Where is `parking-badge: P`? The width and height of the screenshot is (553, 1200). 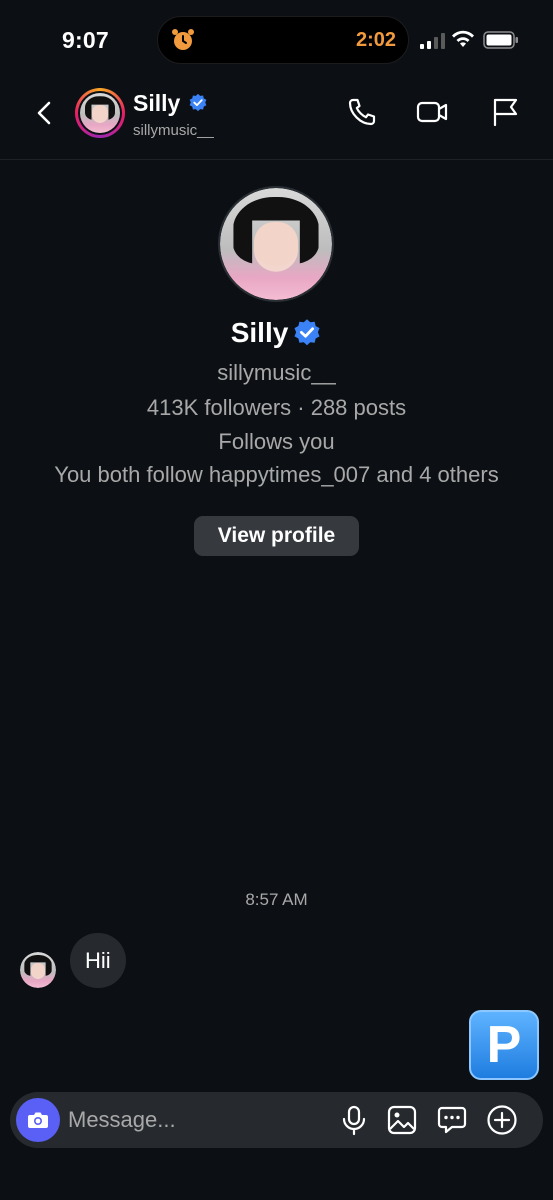
parking-badge: P is located at coordinates (504, 1045).